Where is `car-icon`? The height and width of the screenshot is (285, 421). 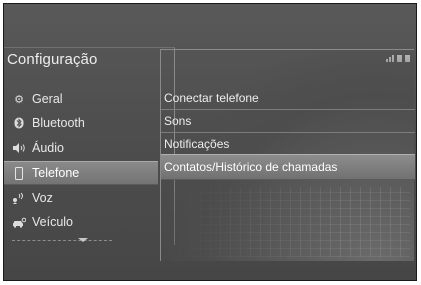 car-icon is located at coordinates (19, 222).